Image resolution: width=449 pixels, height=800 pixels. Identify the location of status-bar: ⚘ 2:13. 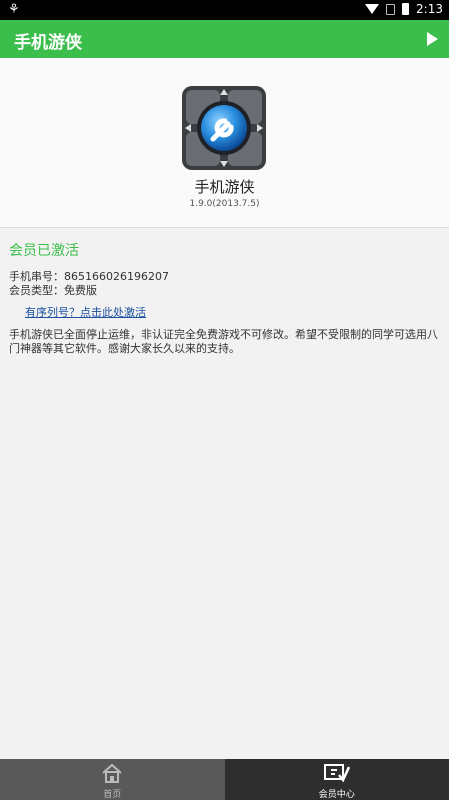
(224, 10).